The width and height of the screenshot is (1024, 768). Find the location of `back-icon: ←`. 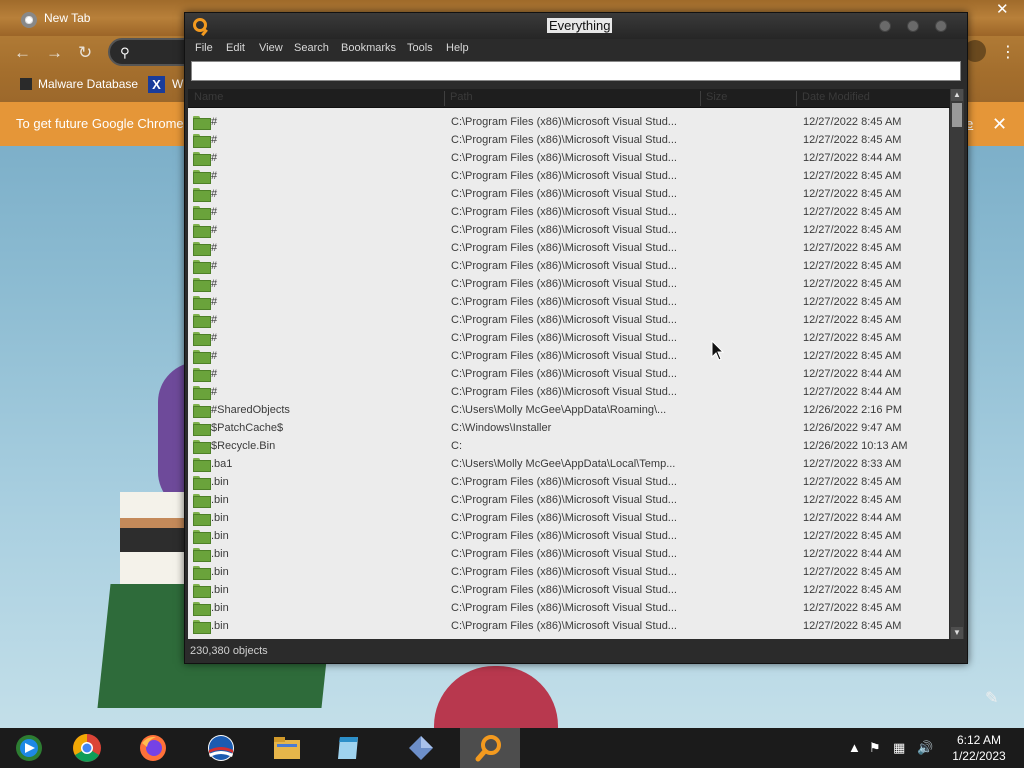

back-icon: ← is located at coordinates (22, 53).